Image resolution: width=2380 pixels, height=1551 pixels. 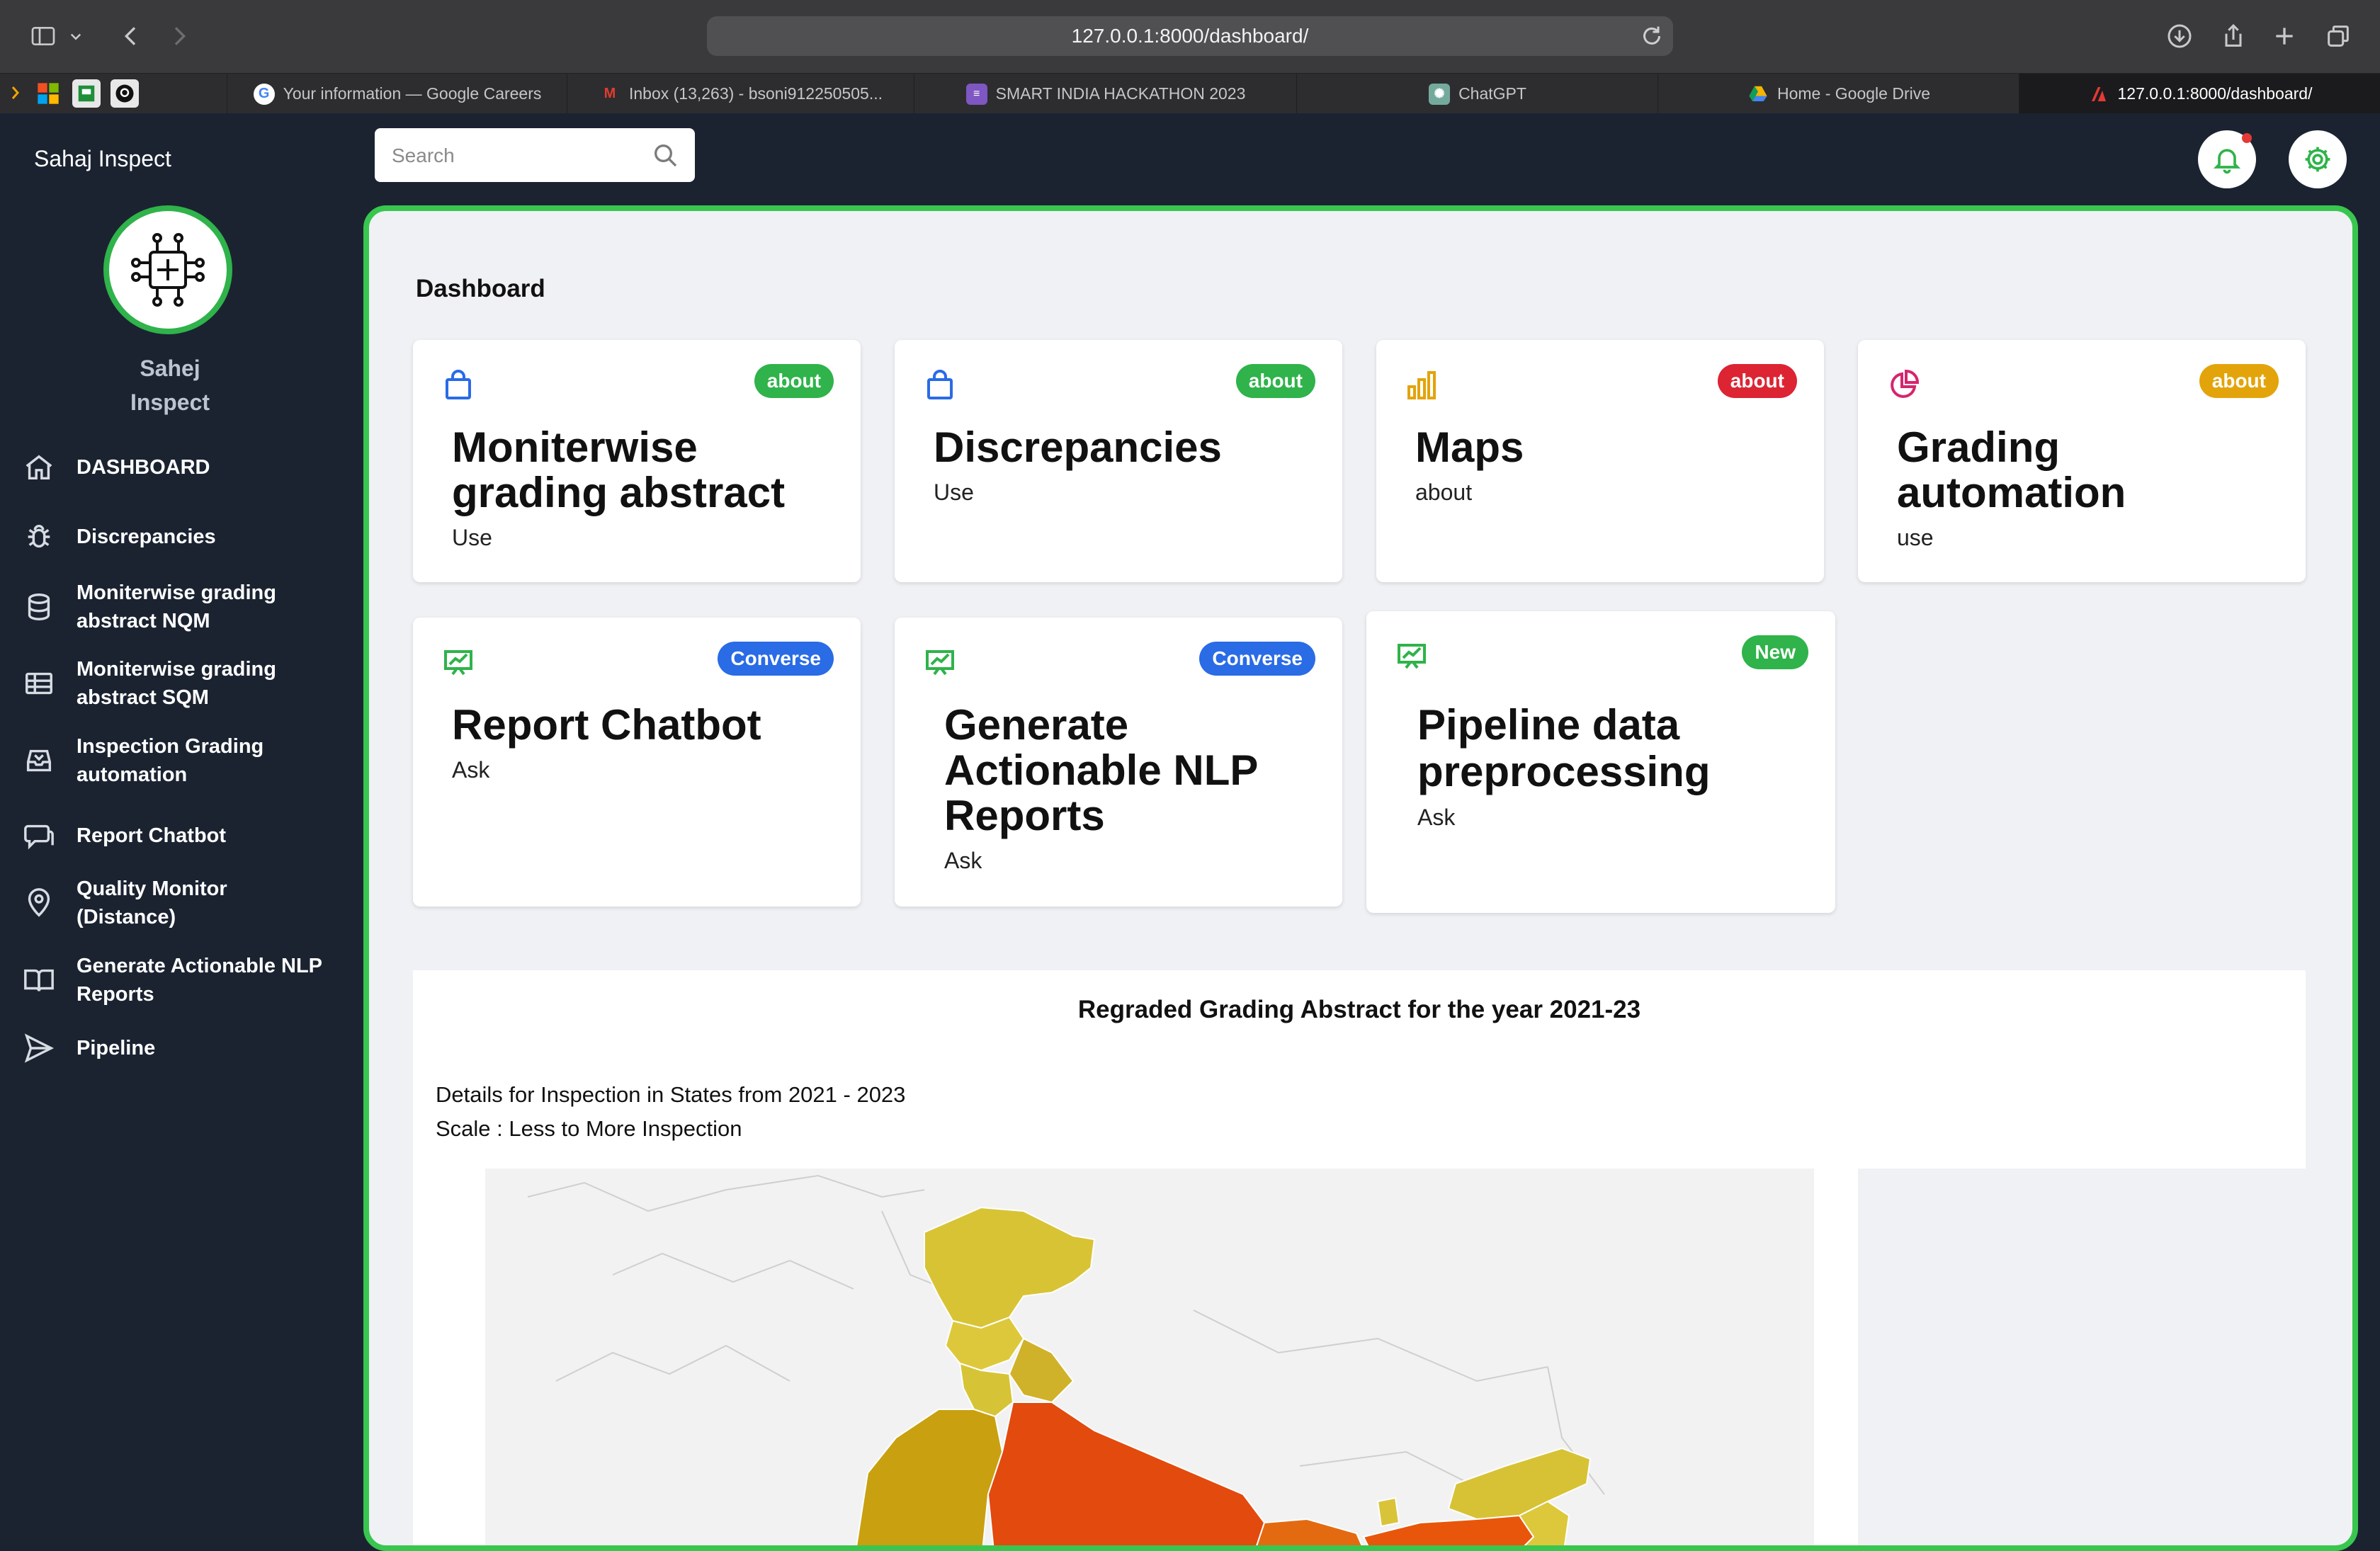 What do you see at coordinates (2179, 36) in the screenshot?
I see `download-icon` at bounding box center [2179, 36].